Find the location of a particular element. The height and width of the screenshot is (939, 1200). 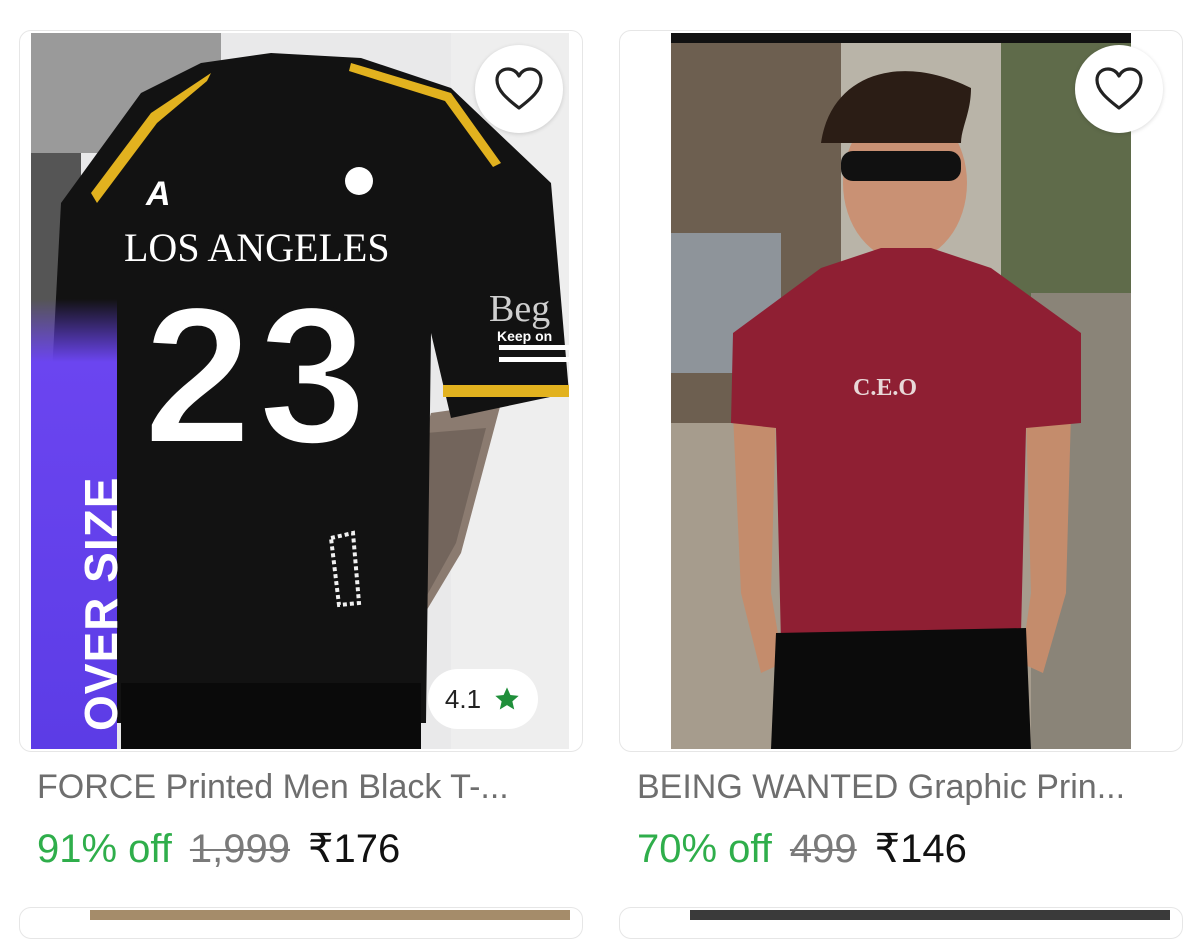

price-row: 70% off 499 ₹146 is located at coordinates (802, 849).